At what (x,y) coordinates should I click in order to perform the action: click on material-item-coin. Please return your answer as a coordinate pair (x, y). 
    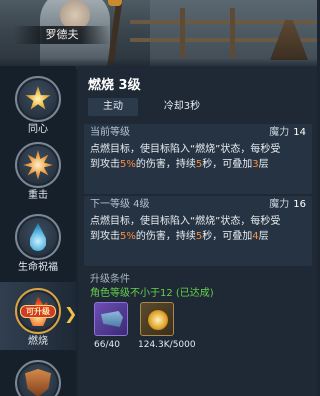
    Looking at the image, I should click on (157, 319).